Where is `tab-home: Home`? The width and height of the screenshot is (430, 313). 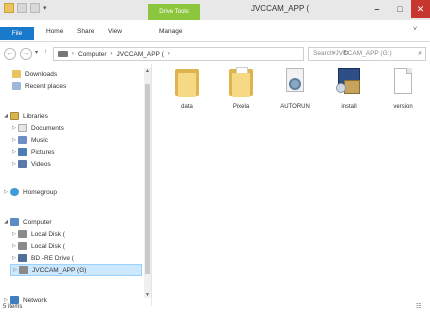
tab-home: Home is located at coordinates (54, 31).